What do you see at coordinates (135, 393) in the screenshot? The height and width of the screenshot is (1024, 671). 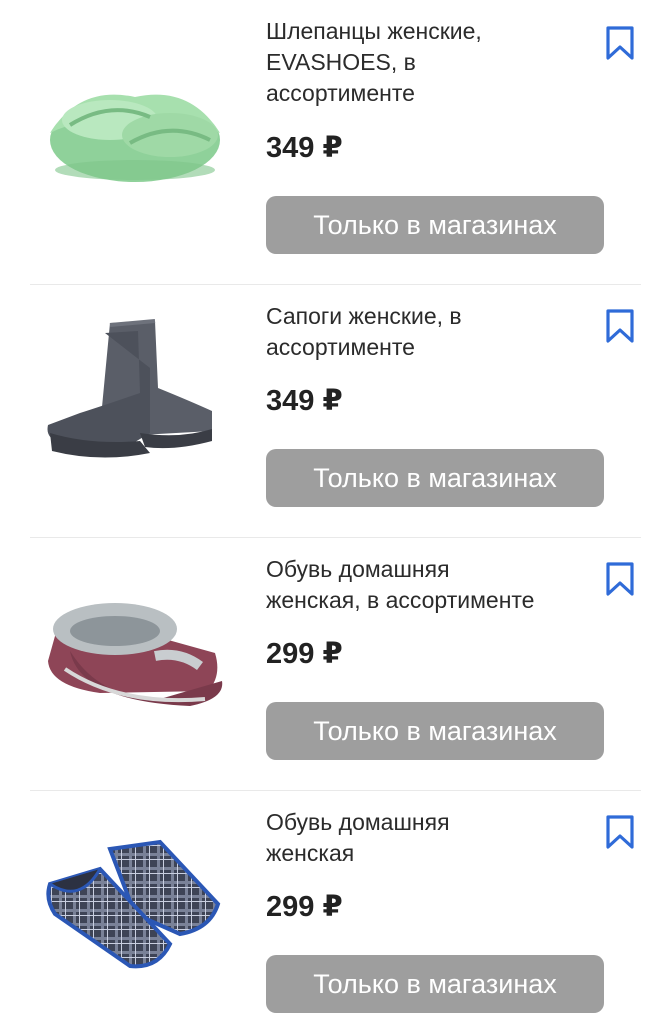 I see `product-image-grey-rubber-boots` at bounding box center [135, 393].